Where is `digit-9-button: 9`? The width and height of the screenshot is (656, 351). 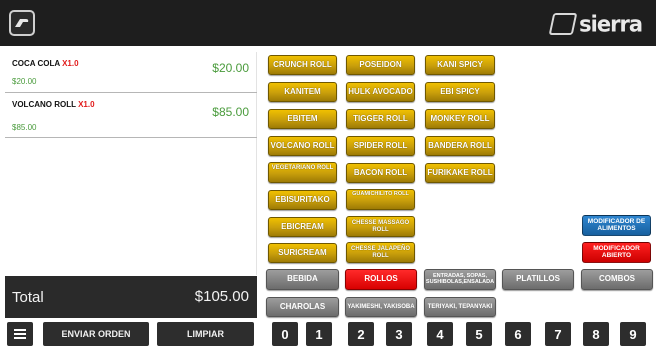
digit-9-button: 9 is located at coordinates (633, 334).